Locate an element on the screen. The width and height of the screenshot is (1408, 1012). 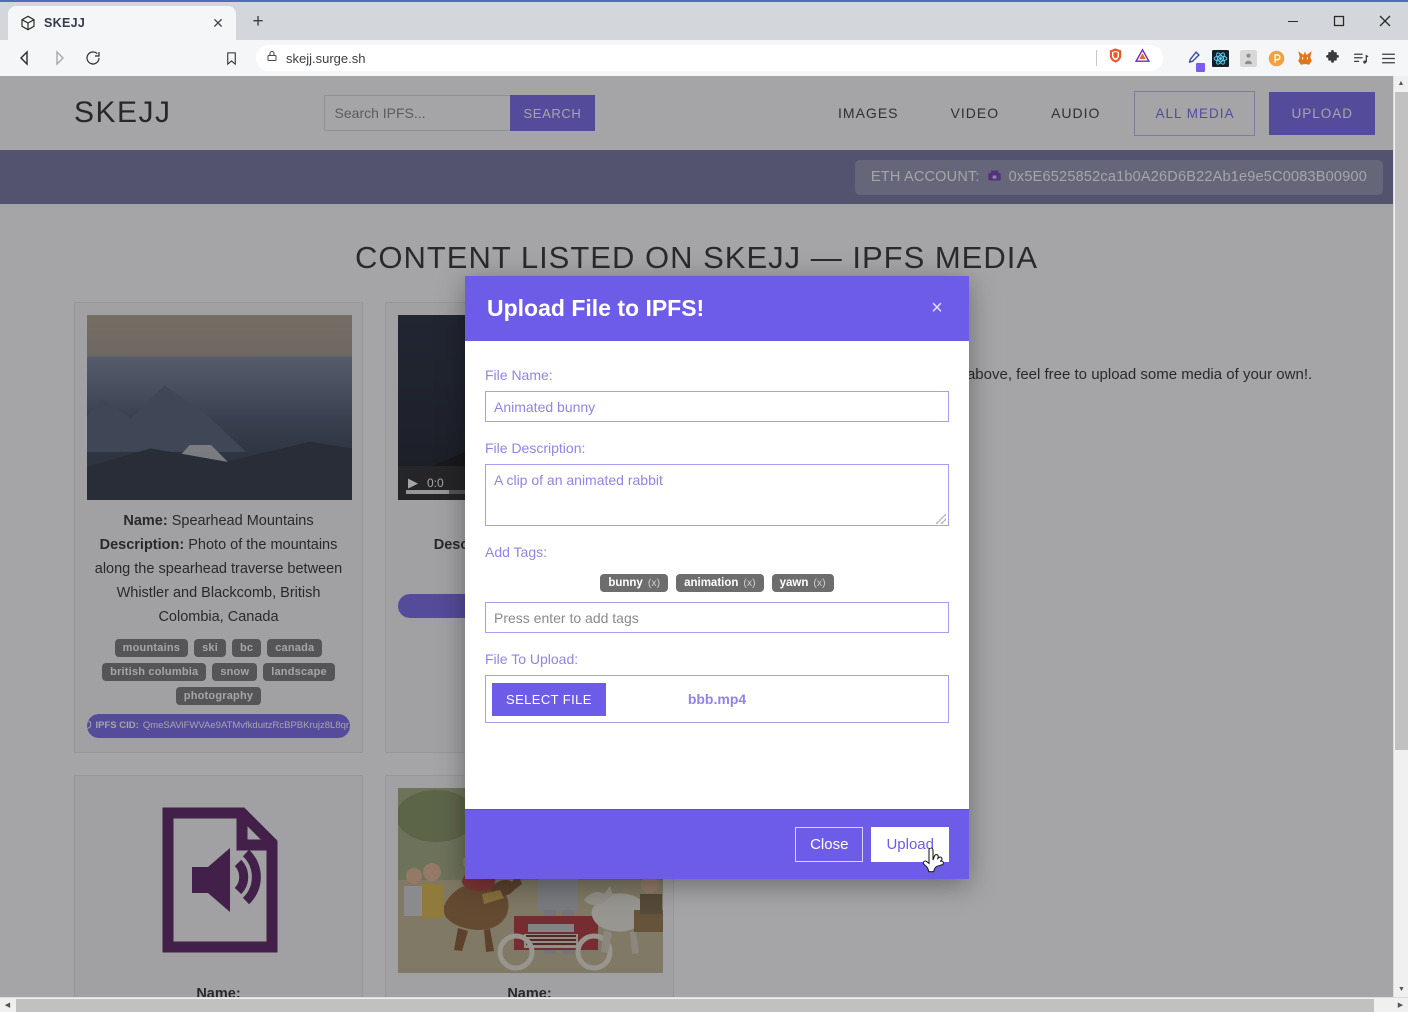
window-controls is located at coordinates (1339, 21).